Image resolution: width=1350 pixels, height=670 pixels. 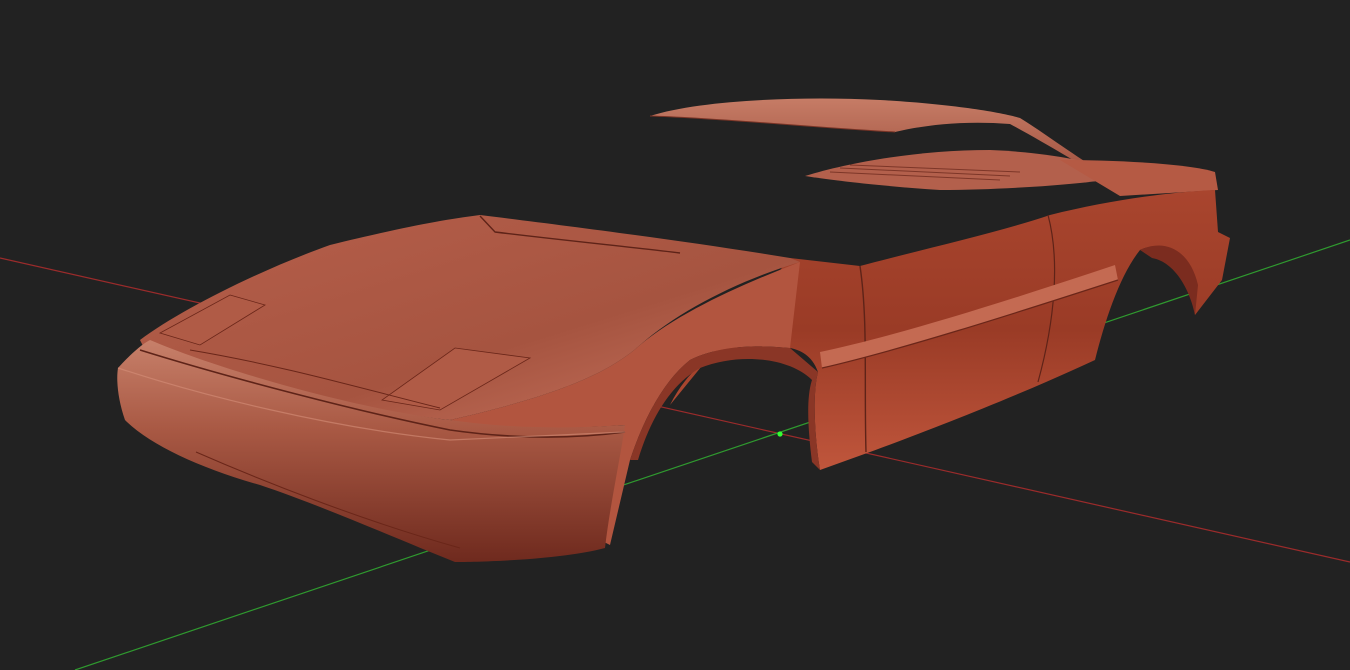 What do you see at coordinates (780, 434) in the screenshot?
I see `origin-point` at bounding box center [780, 434].